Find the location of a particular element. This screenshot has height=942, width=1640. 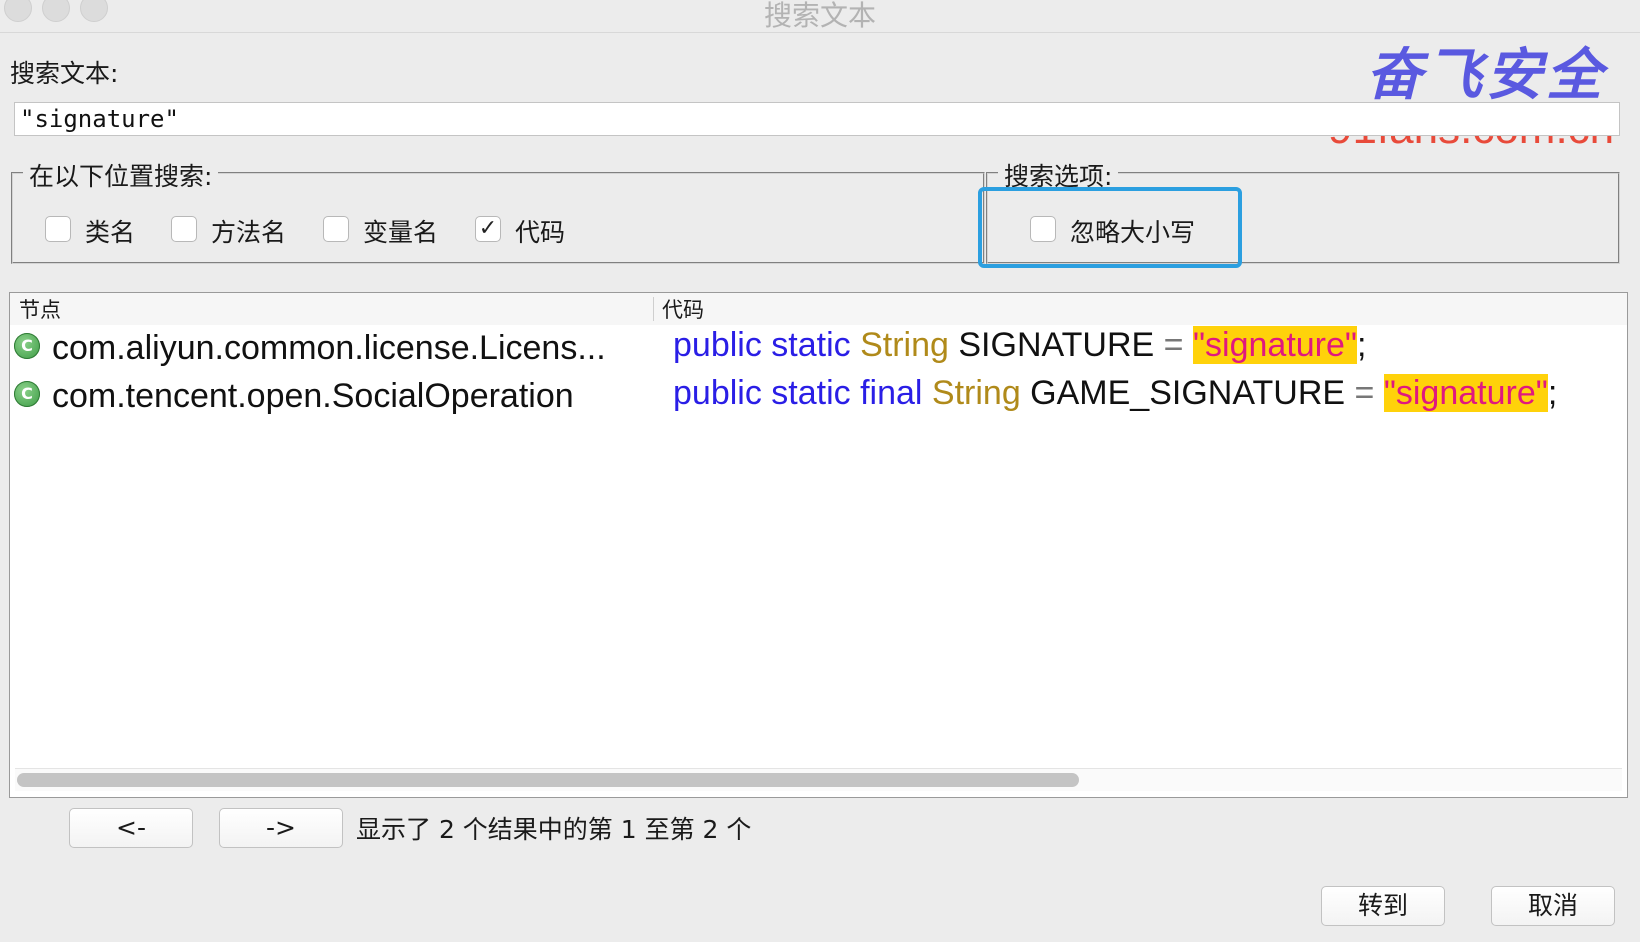

watermark-logo-text: 奋飞安全 is located at coordinates (1486, 70).